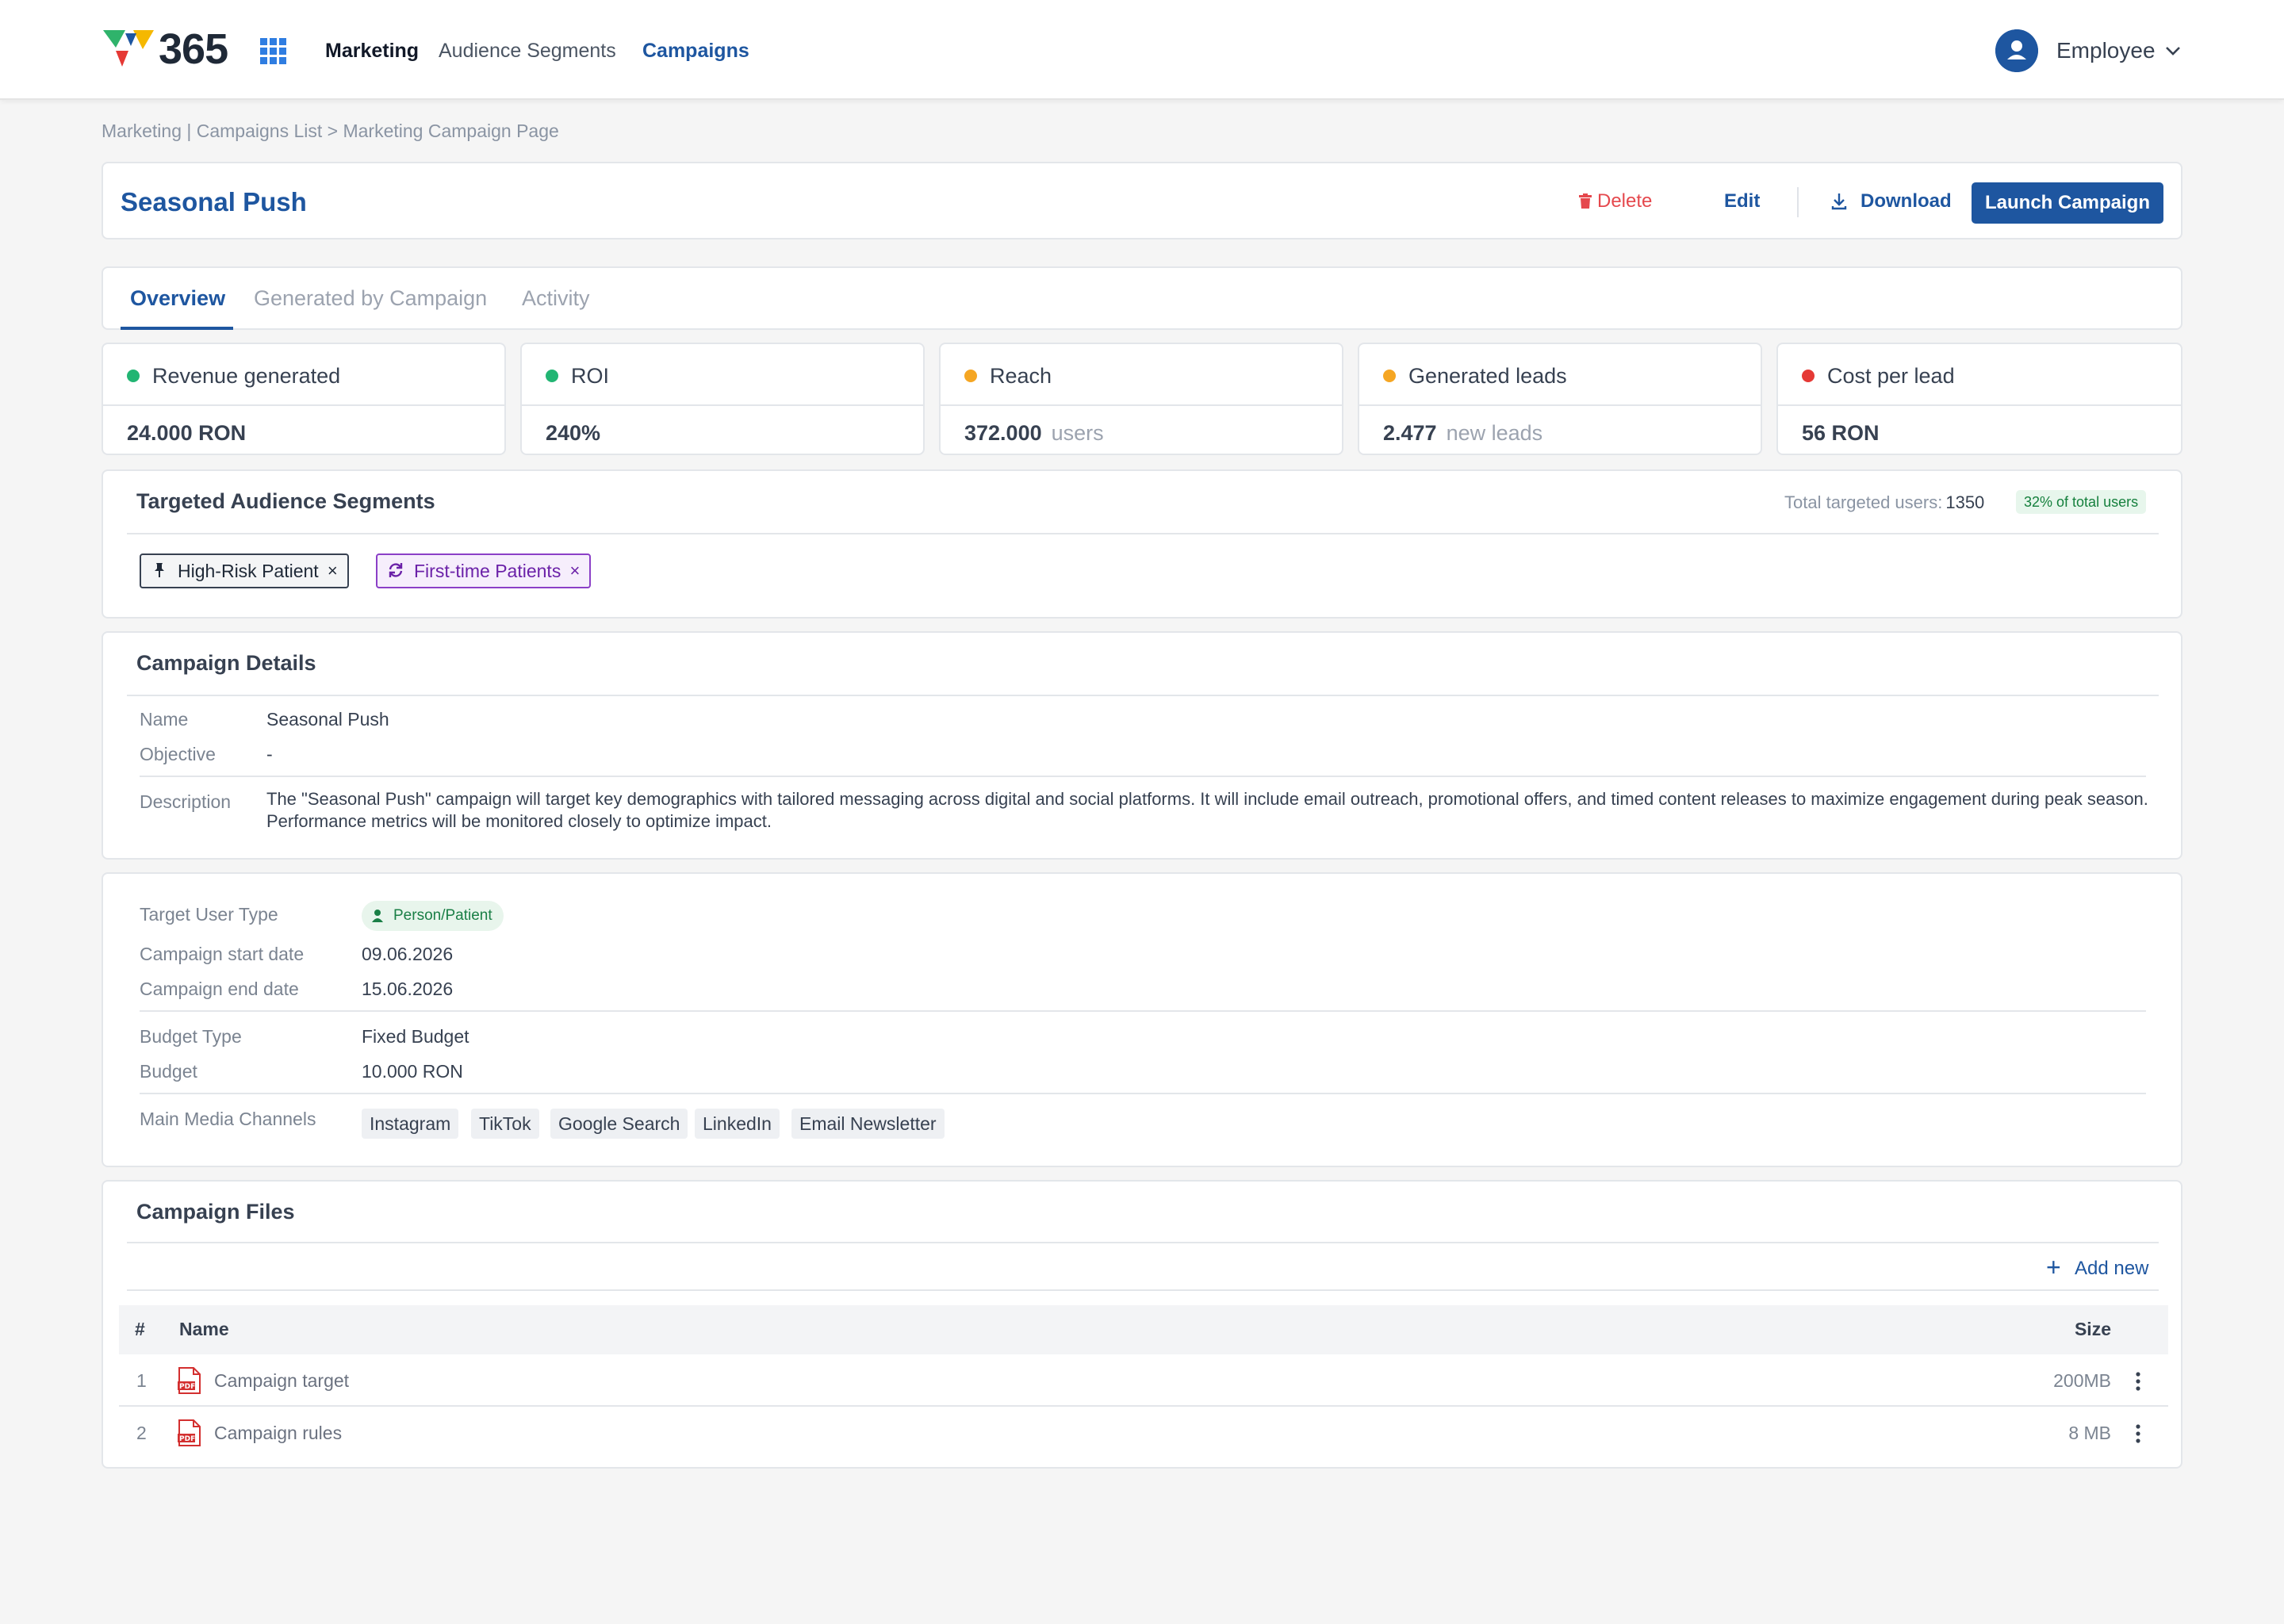 This screenshot has width=2284, height=1624. What do you see at coordinates (2097, 1268) in the screenshot?
I see `add-new-button: + Add new` at bounding box center [2097, 1268].